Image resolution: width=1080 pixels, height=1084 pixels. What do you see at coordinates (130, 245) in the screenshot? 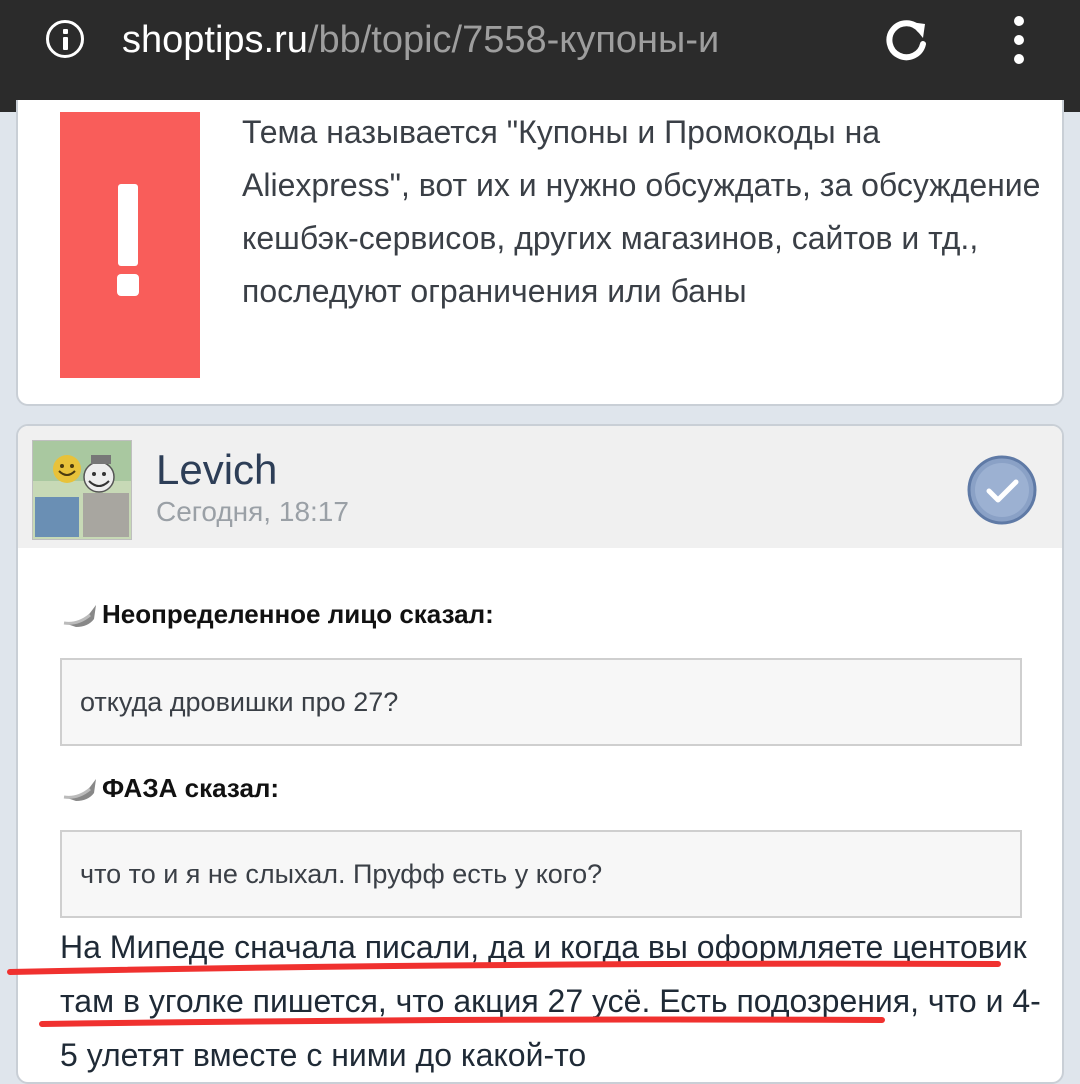
I see `exclamation-icon` at bounding box center [130, 245].